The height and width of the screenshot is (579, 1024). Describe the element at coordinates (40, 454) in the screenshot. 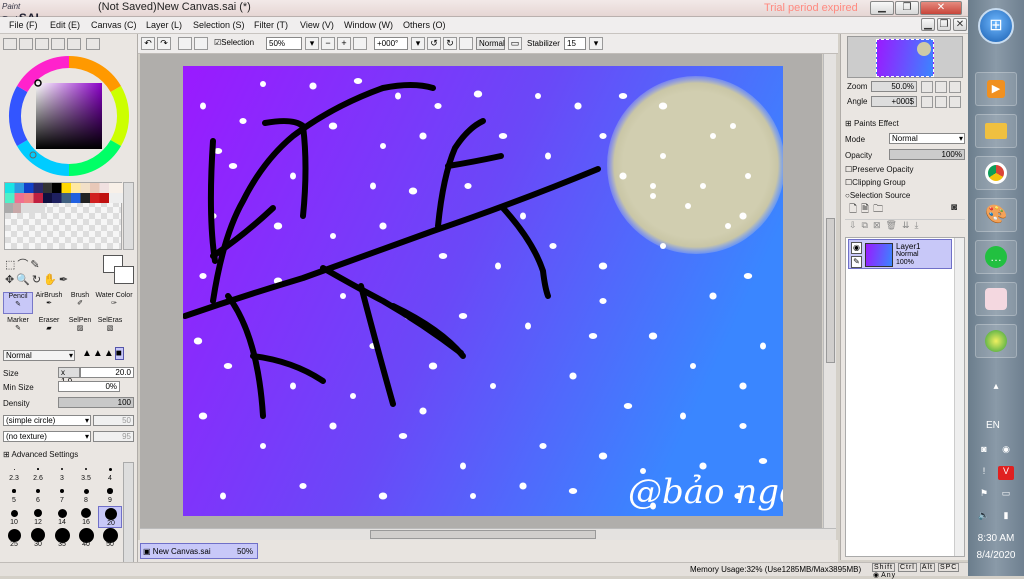

I see `advanced-settings-toggle: ⊞ Advanced Settings` at that location.